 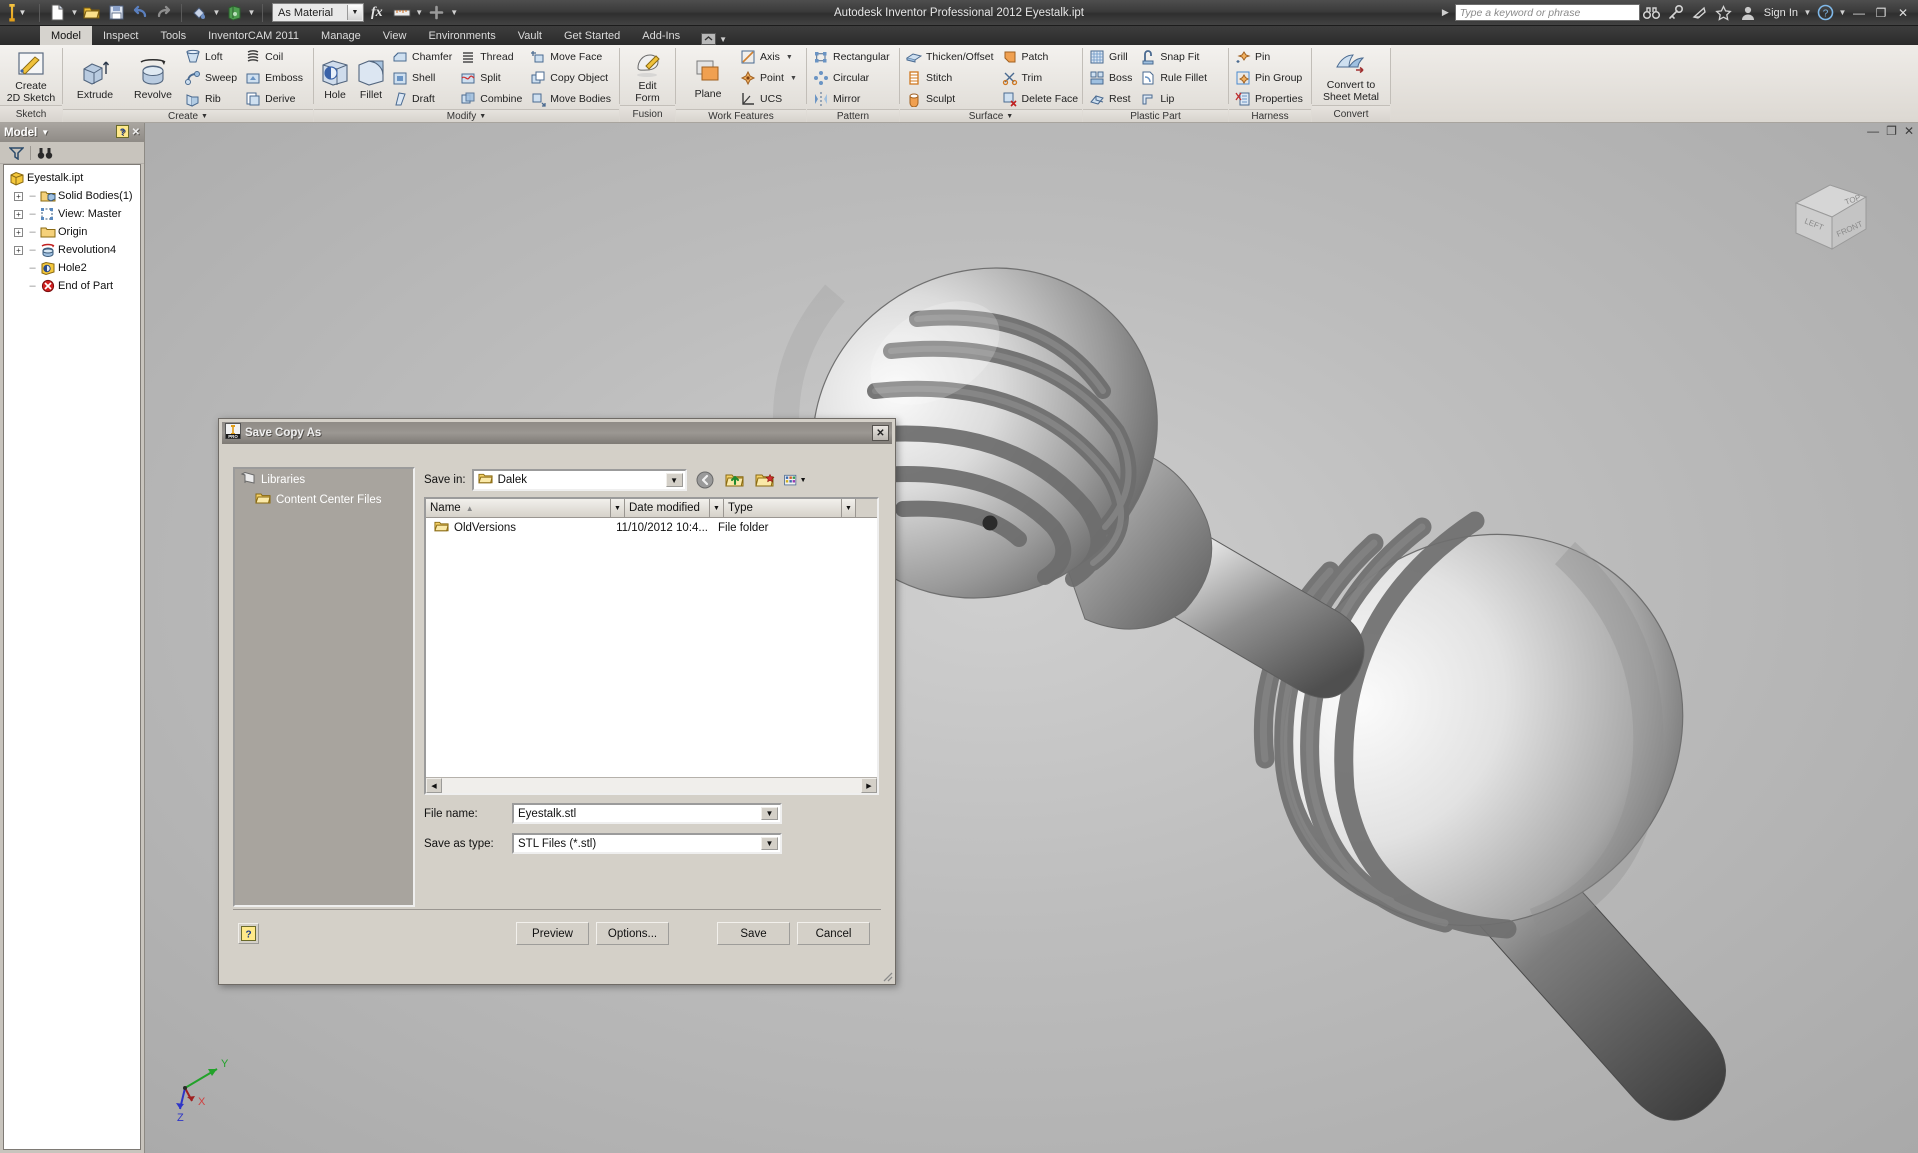 What do you see at coordinates (454, 12) in the screenshot?
I see `qat-overflow-icon: ▼` at bounding box center [454, 12].